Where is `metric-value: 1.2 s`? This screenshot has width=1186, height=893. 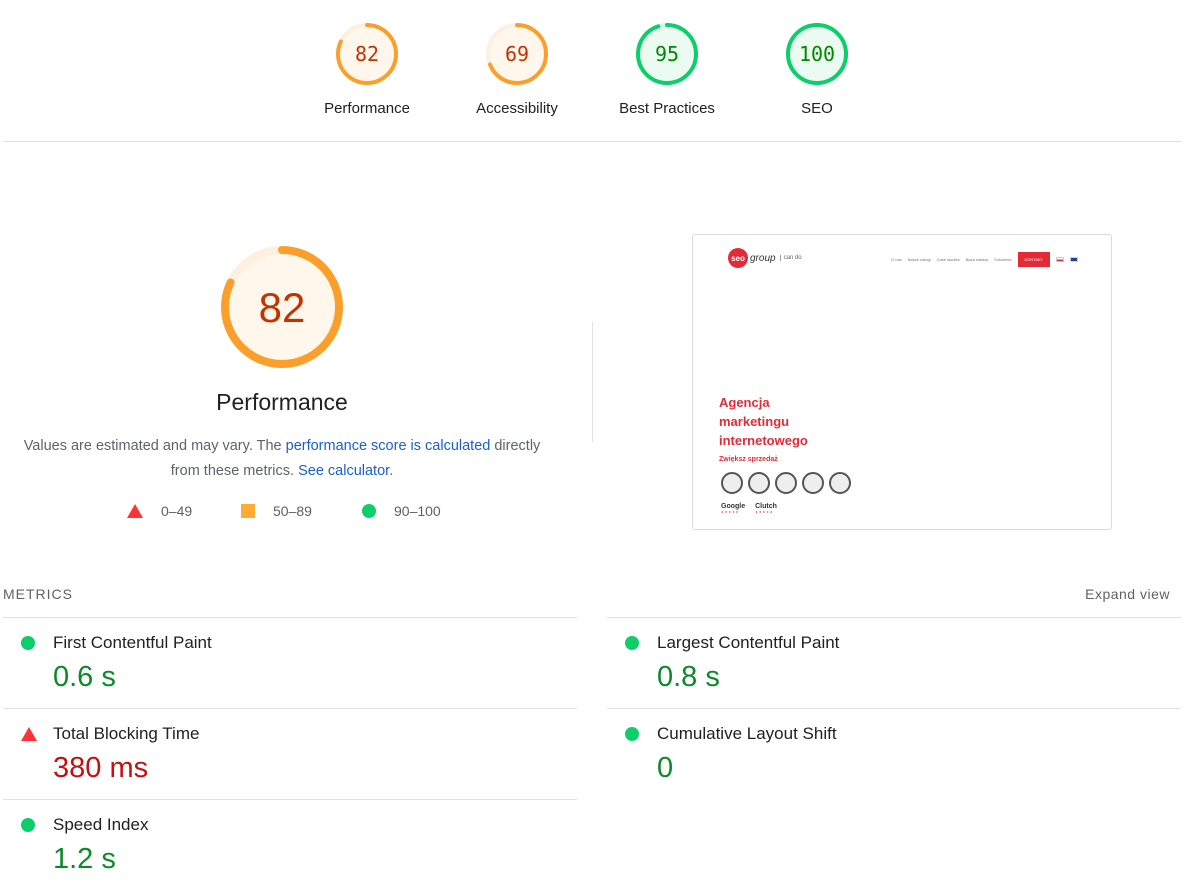 metric-value: 1.2 s is located at coordinates (84, 859).